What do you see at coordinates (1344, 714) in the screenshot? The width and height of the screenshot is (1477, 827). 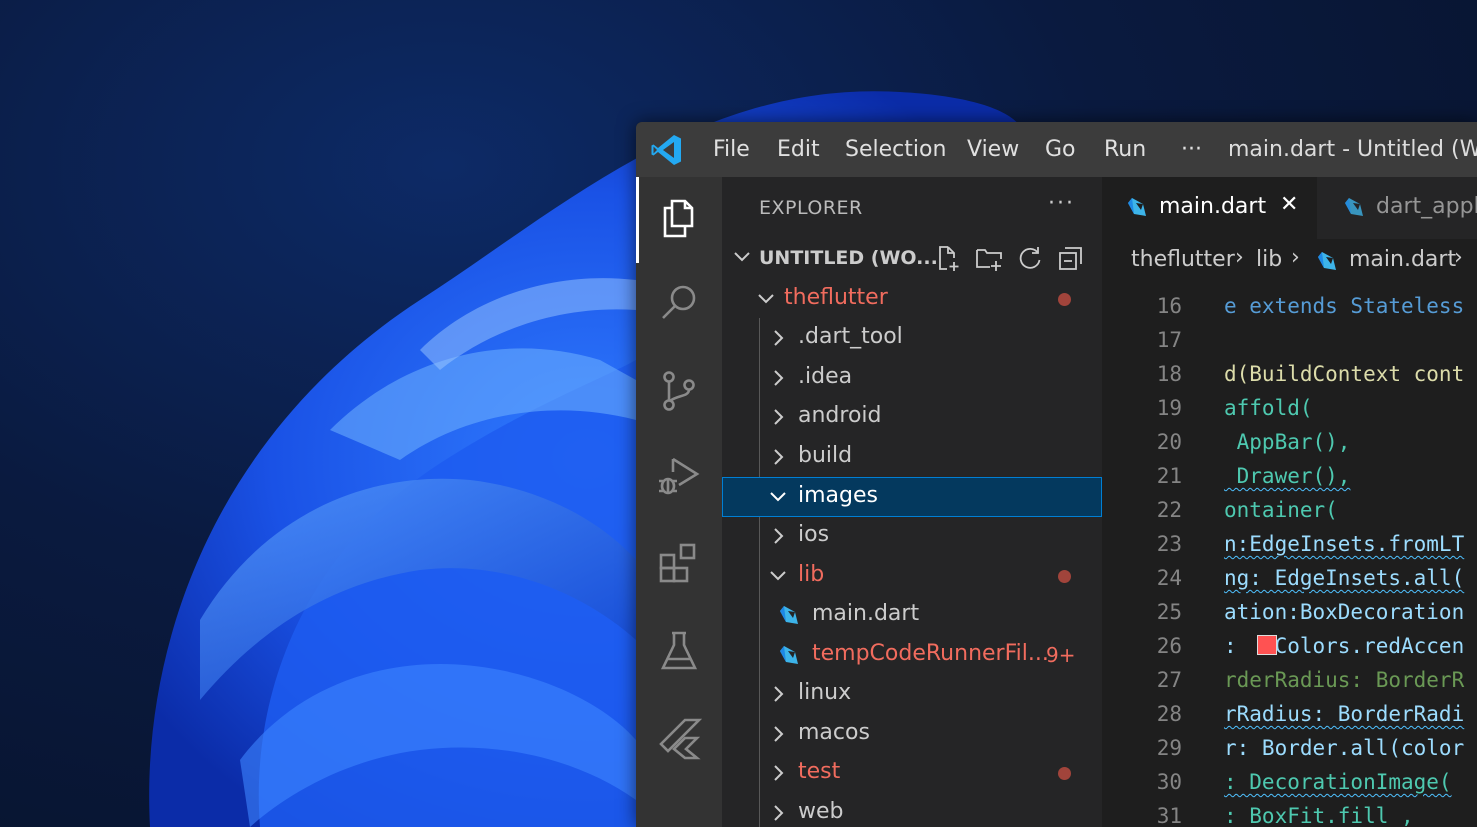 I see `code-text: rRadius: BorderRadi` at bounding box center [1344, 714].